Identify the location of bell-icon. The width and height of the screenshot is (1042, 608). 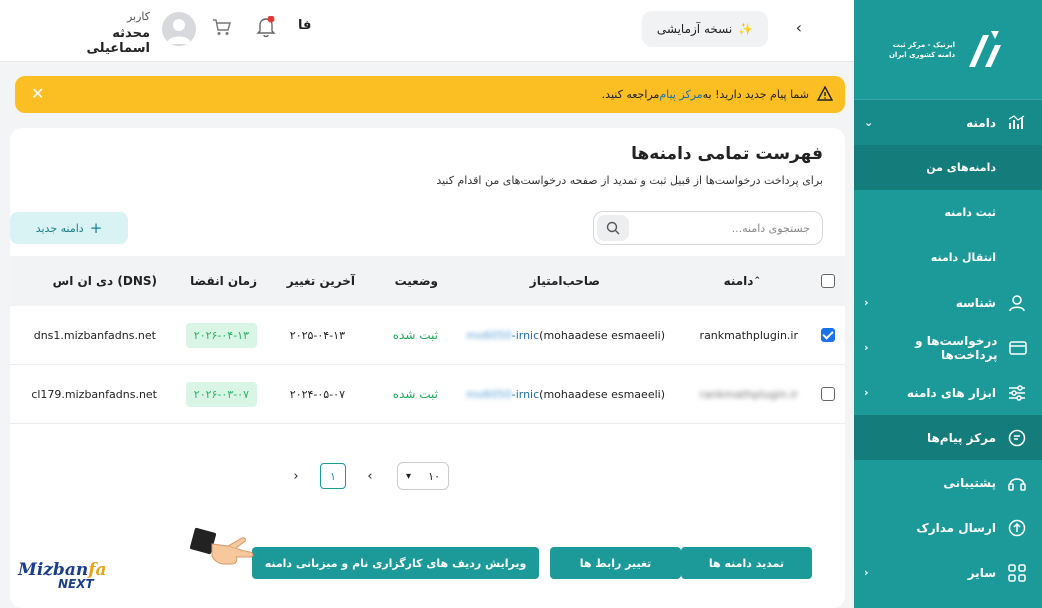
(266, 28).